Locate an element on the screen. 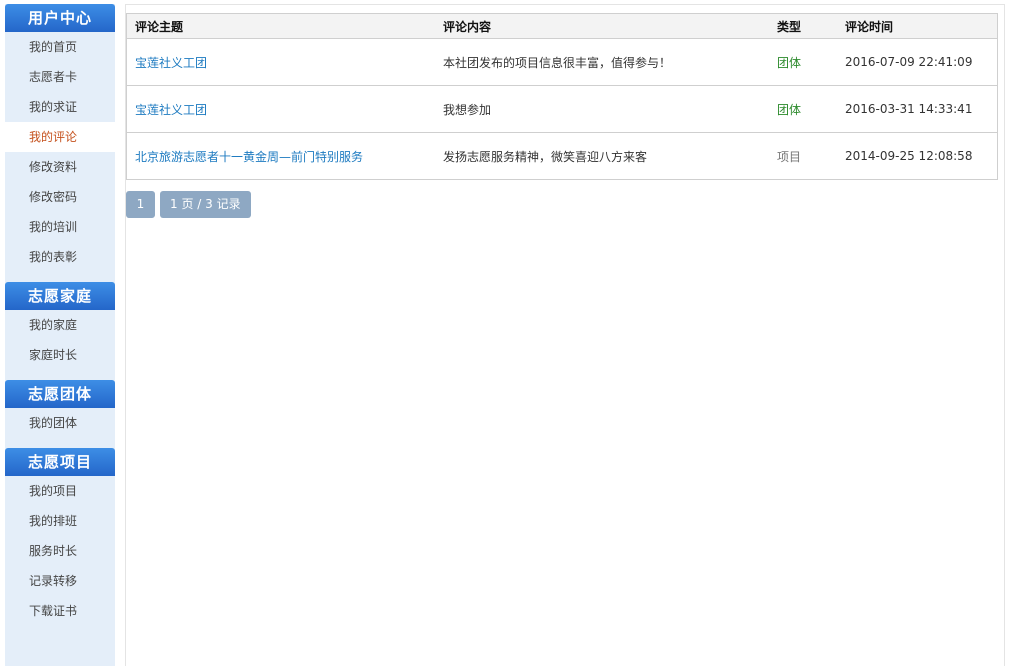  section-title-volunteer-group: 志愿团体 is located at coordinates (60, 394).